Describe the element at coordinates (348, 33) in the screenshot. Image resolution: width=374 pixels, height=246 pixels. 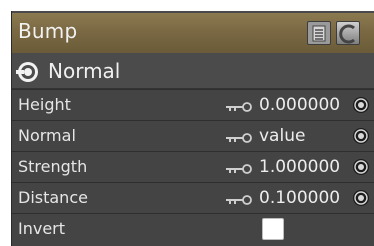
I see `preview-icon` at that location.